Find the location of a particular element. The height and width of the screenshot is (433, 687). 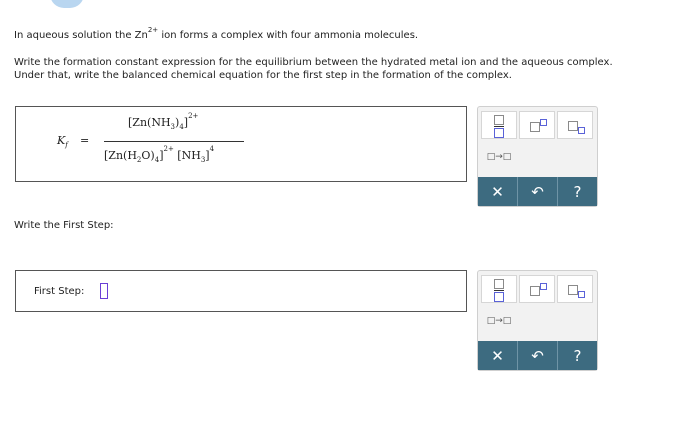

fraction-bar is located at coordinates (174, 141).